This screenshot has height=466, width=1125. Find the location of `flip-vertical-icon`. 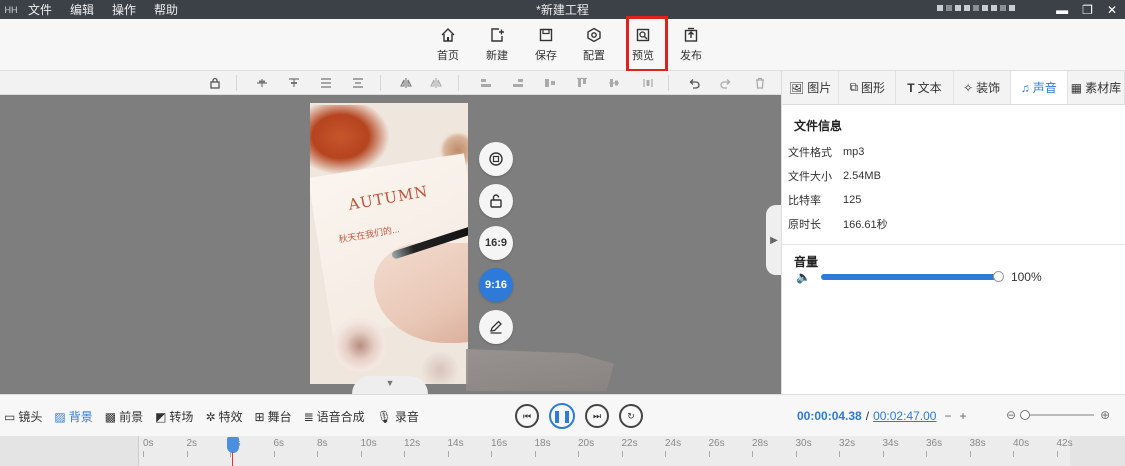

flip-vertical-icon is located at coordinates (436, 83).